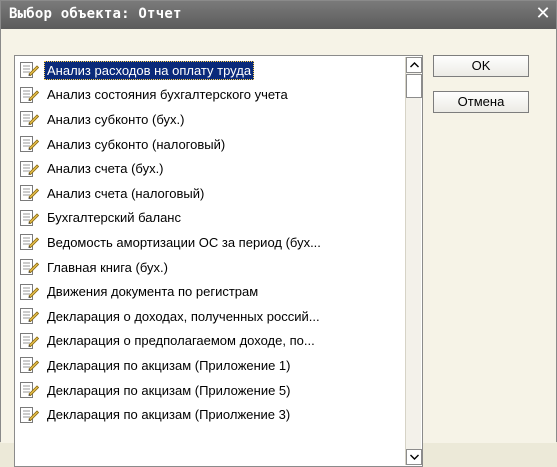 The image size is (557, 467). What do you see at coordinates (167, 95) in the screenshot?
I see `list-item-label: Анализ состояния бухгалтерского учета` at bounding box center [167, 95].